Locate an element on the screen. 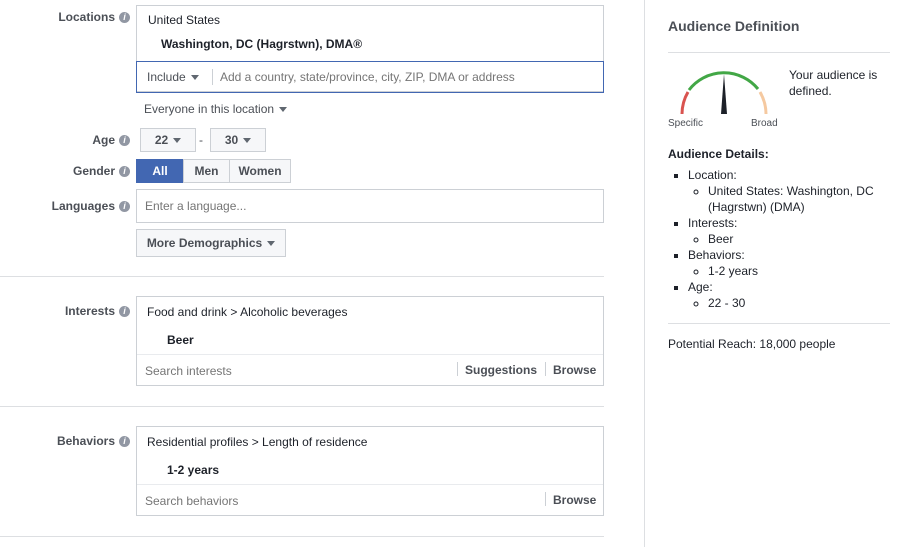 The image size is (908, 547). include-dropdown: Include is located at coordinates (173, 77).